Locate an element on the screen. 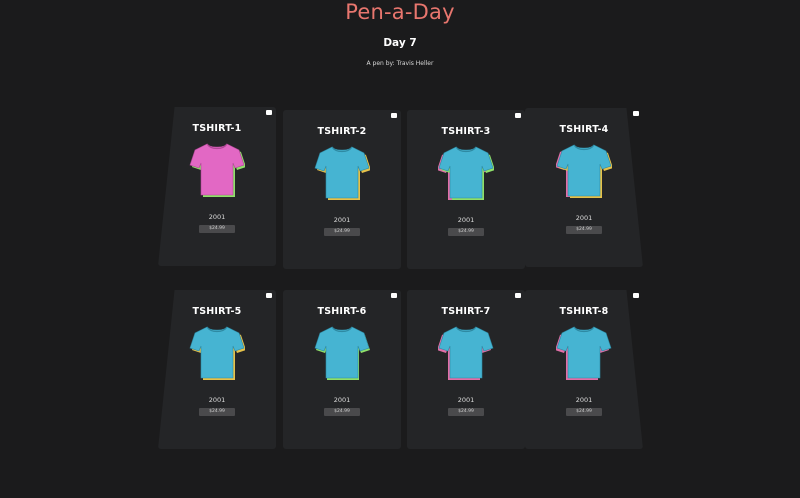 This screenshot has height=498, width=800. product-card: TSHIRT-8 2001 $24.99 is located at coordinates (584, 369).